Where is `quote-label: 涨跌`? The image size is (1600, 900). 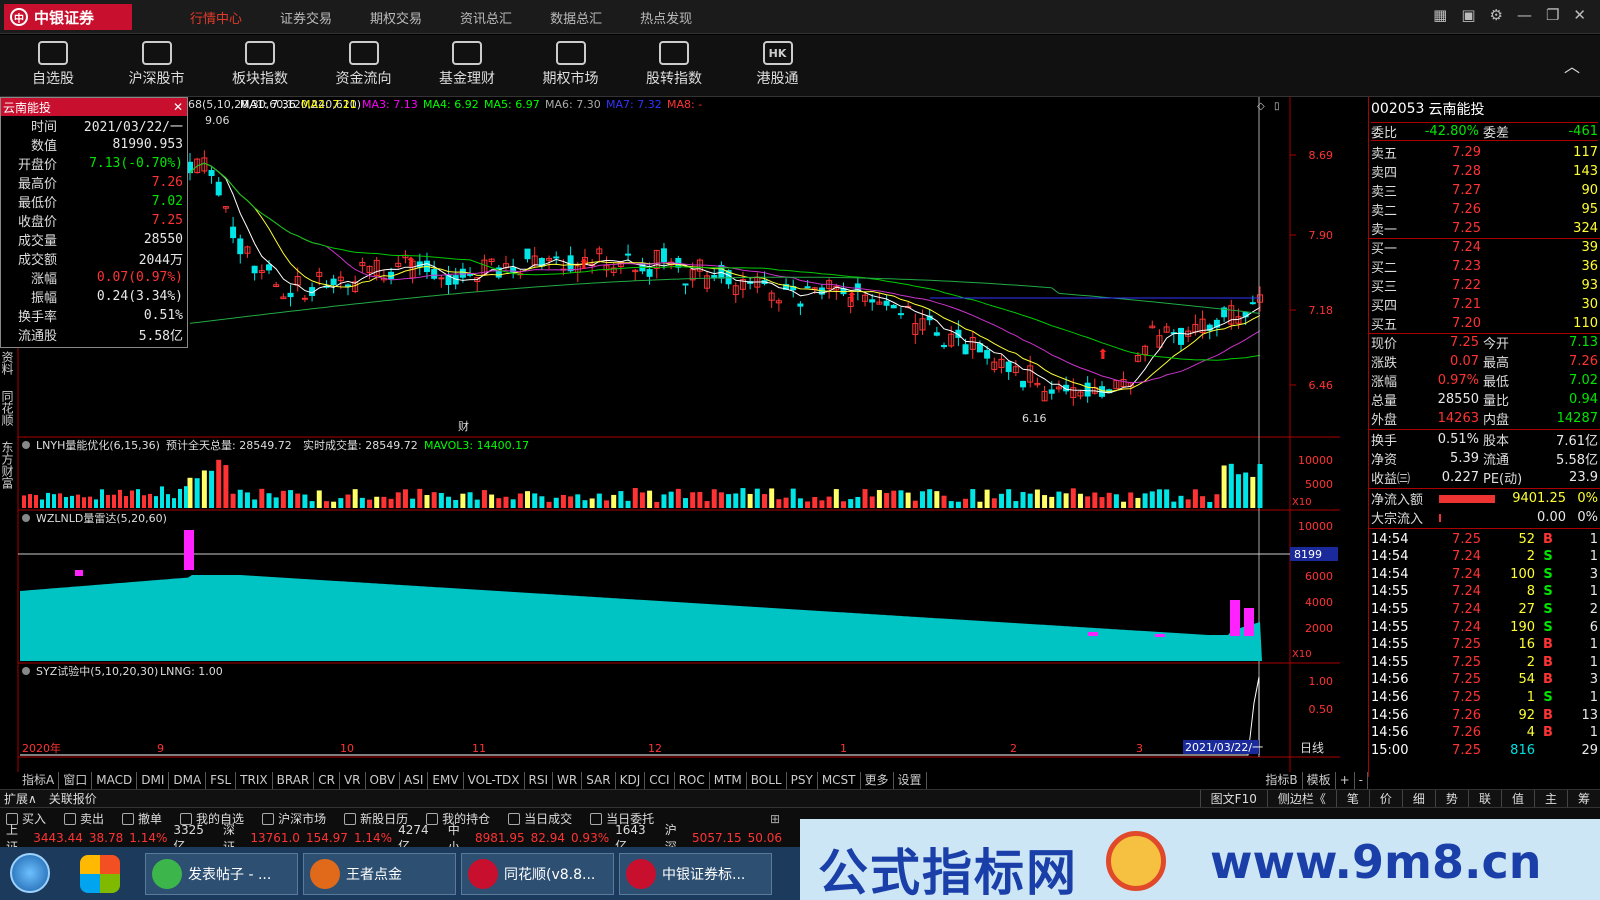 quote-label: 涨跌 is located at coordinates (1384, 363).